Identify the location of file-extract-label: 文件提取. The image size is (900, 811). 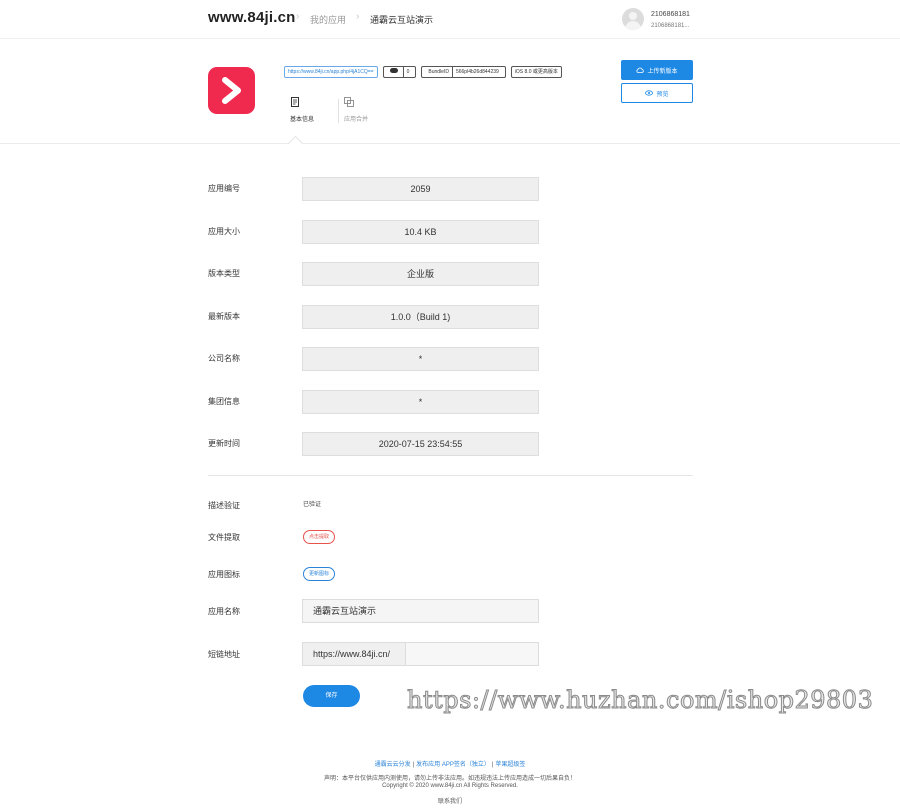
(224, 537).